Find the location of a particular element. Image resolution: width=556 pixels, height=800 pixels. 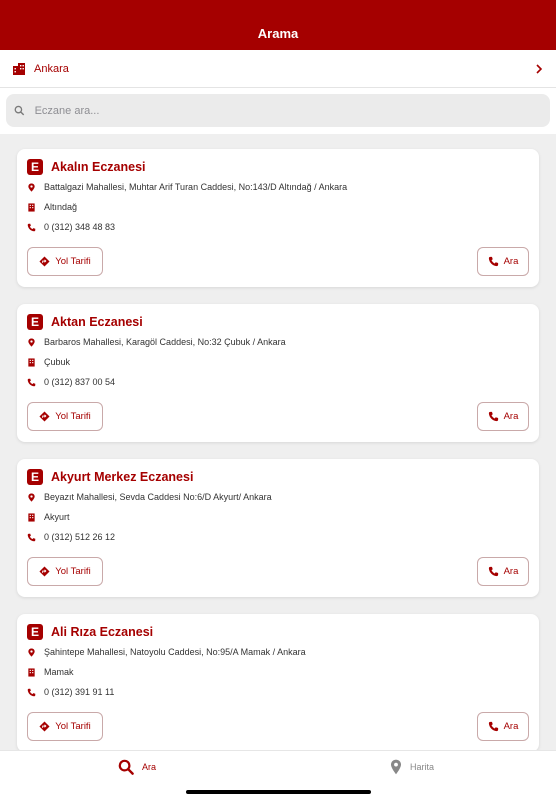

pharmacy-name: Akalın Eczanesi is located at coordinates (98, 167).